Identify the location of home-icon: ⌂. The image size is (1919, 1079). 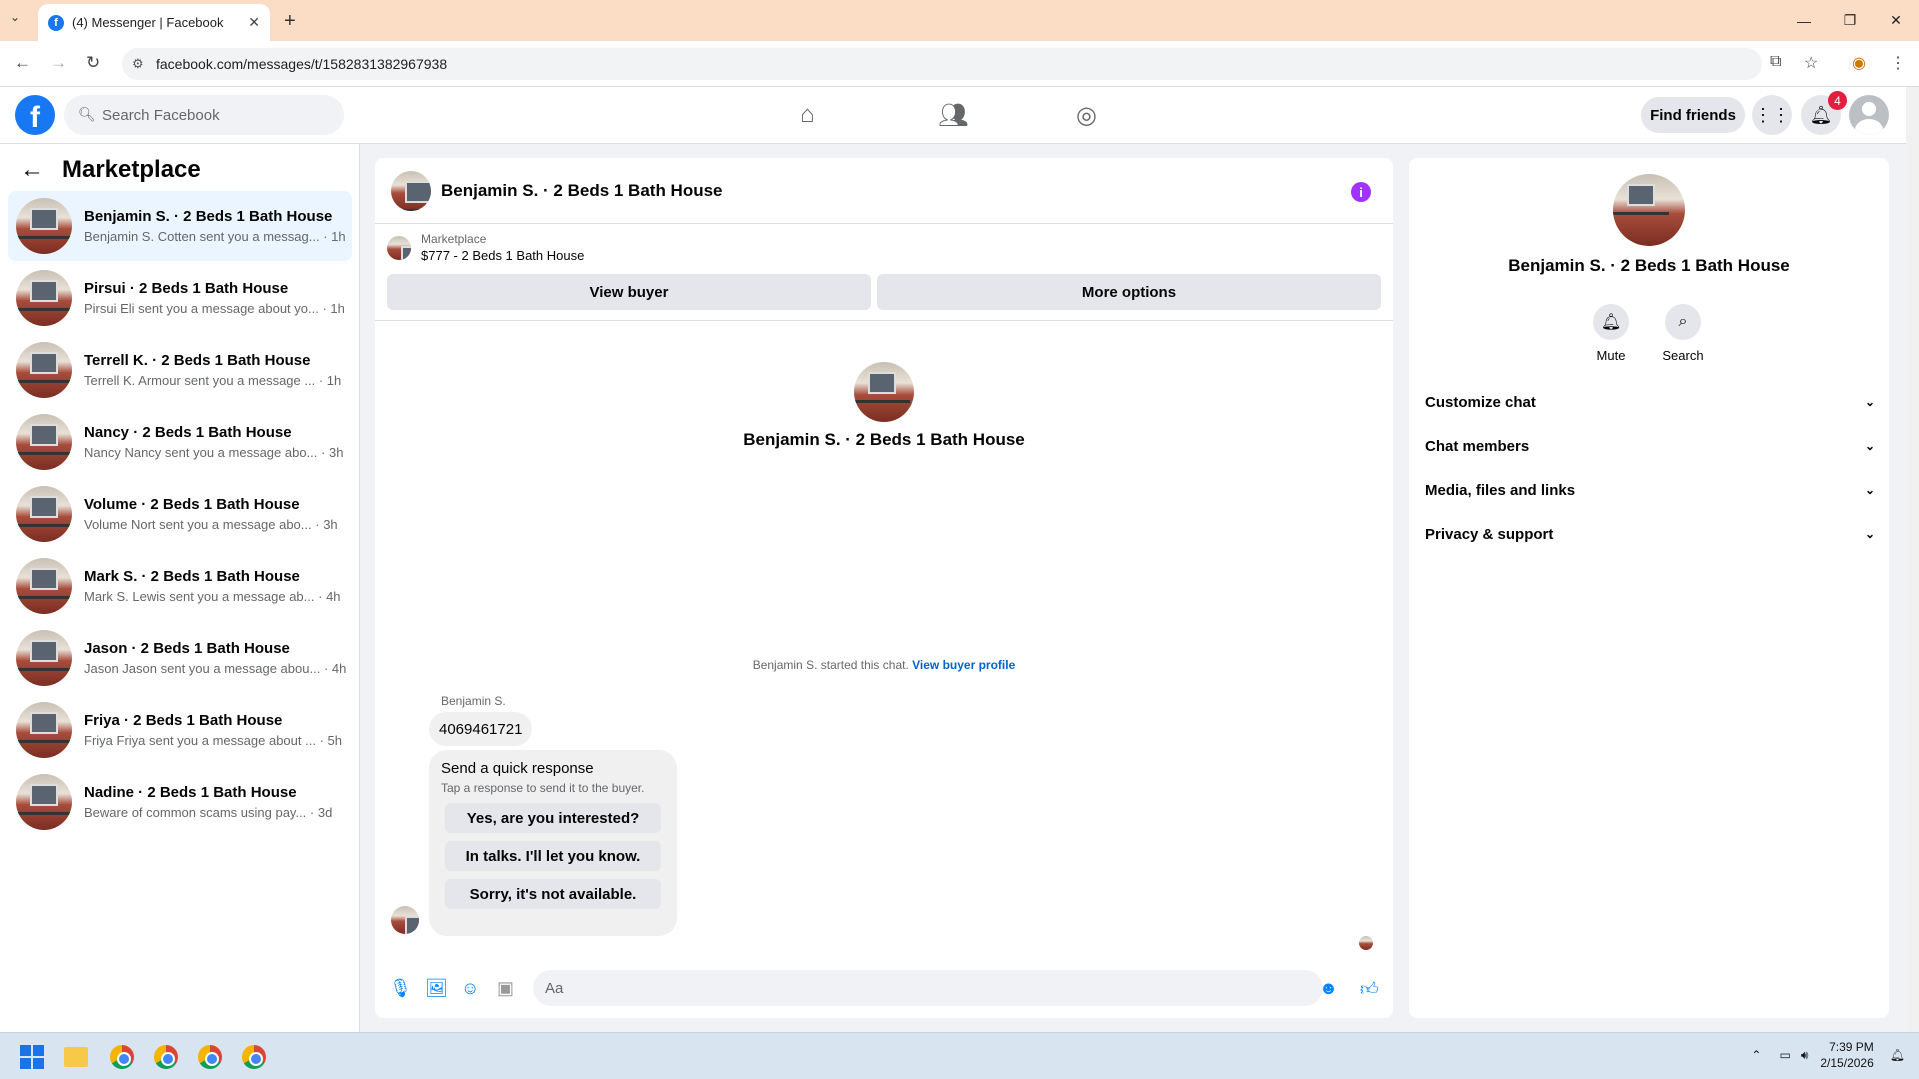
(807, 115).